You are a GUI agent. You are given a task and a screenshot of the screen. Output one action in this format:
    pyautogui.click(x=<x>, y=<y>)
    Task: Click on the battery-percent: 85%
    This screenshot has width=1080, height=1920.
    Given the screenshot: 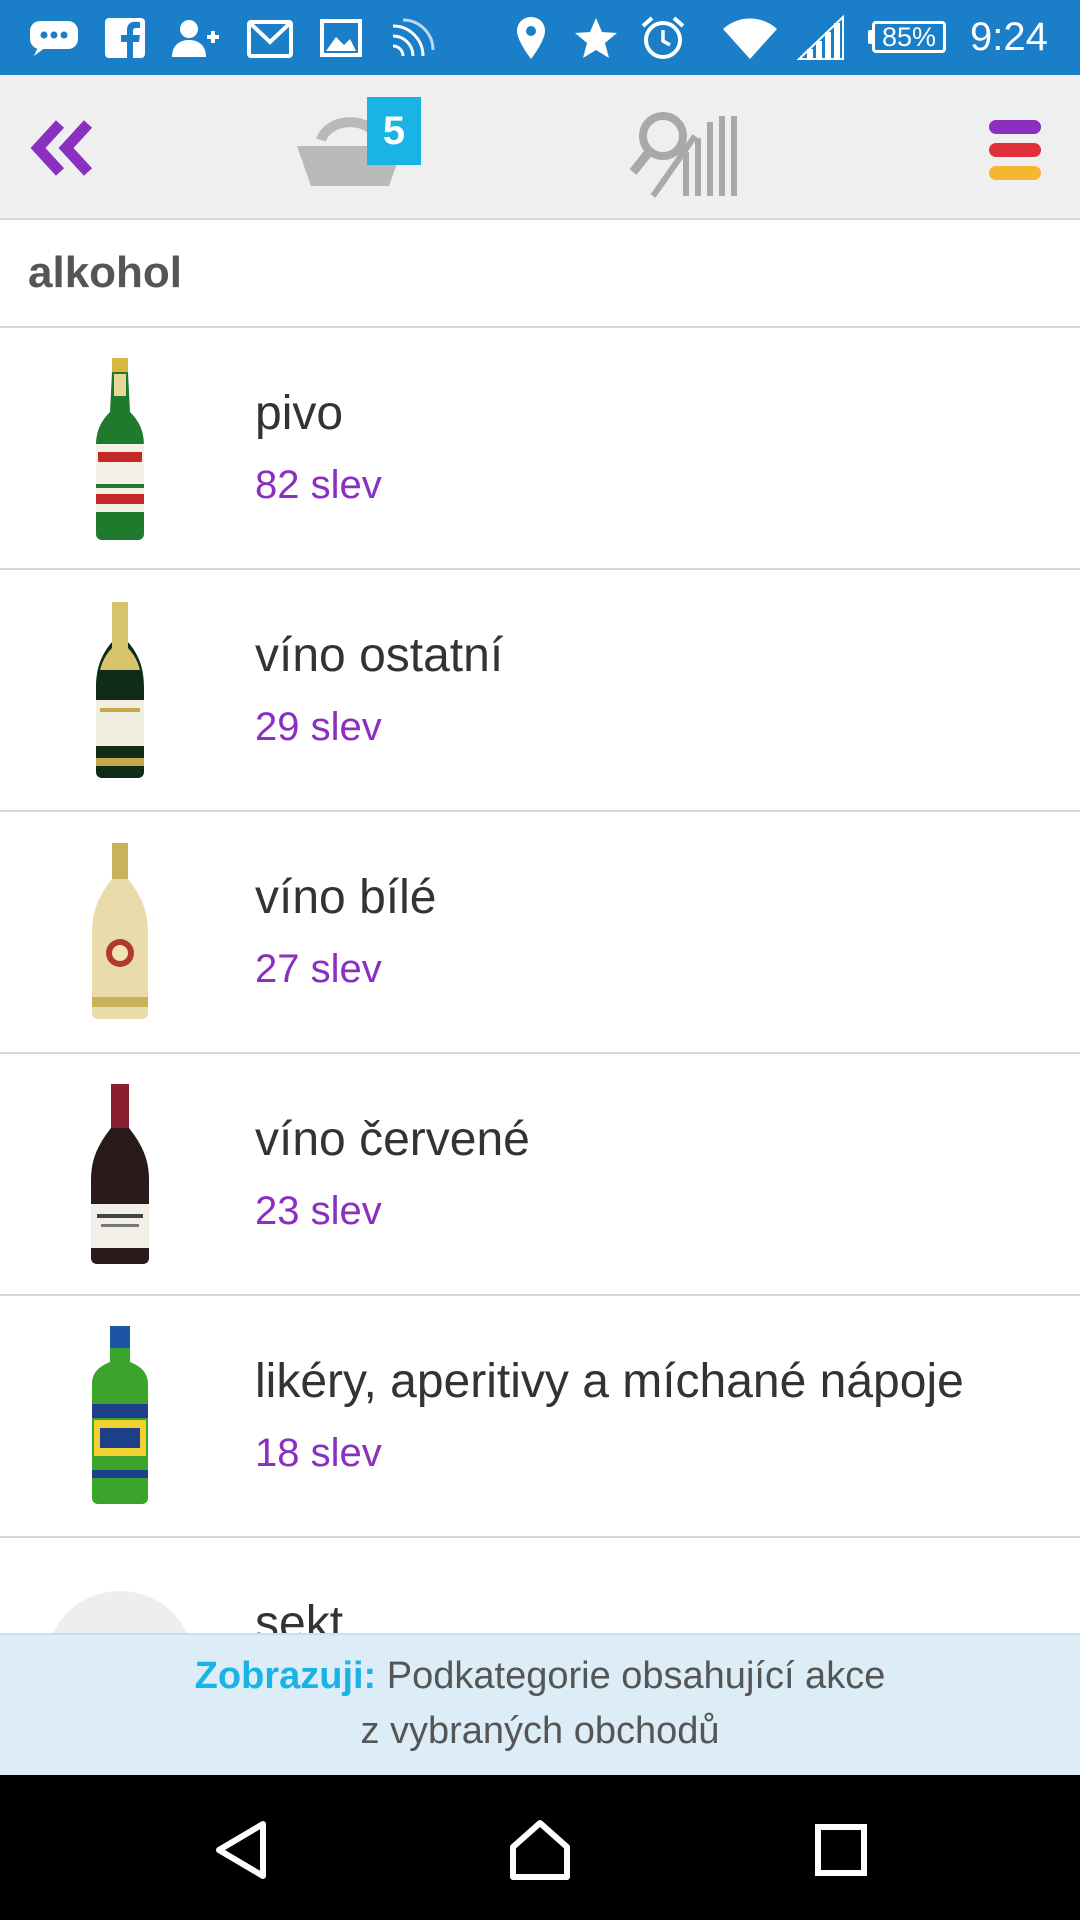 What is the action you would take?
    pyautogui.click(x=909, y=36)
    